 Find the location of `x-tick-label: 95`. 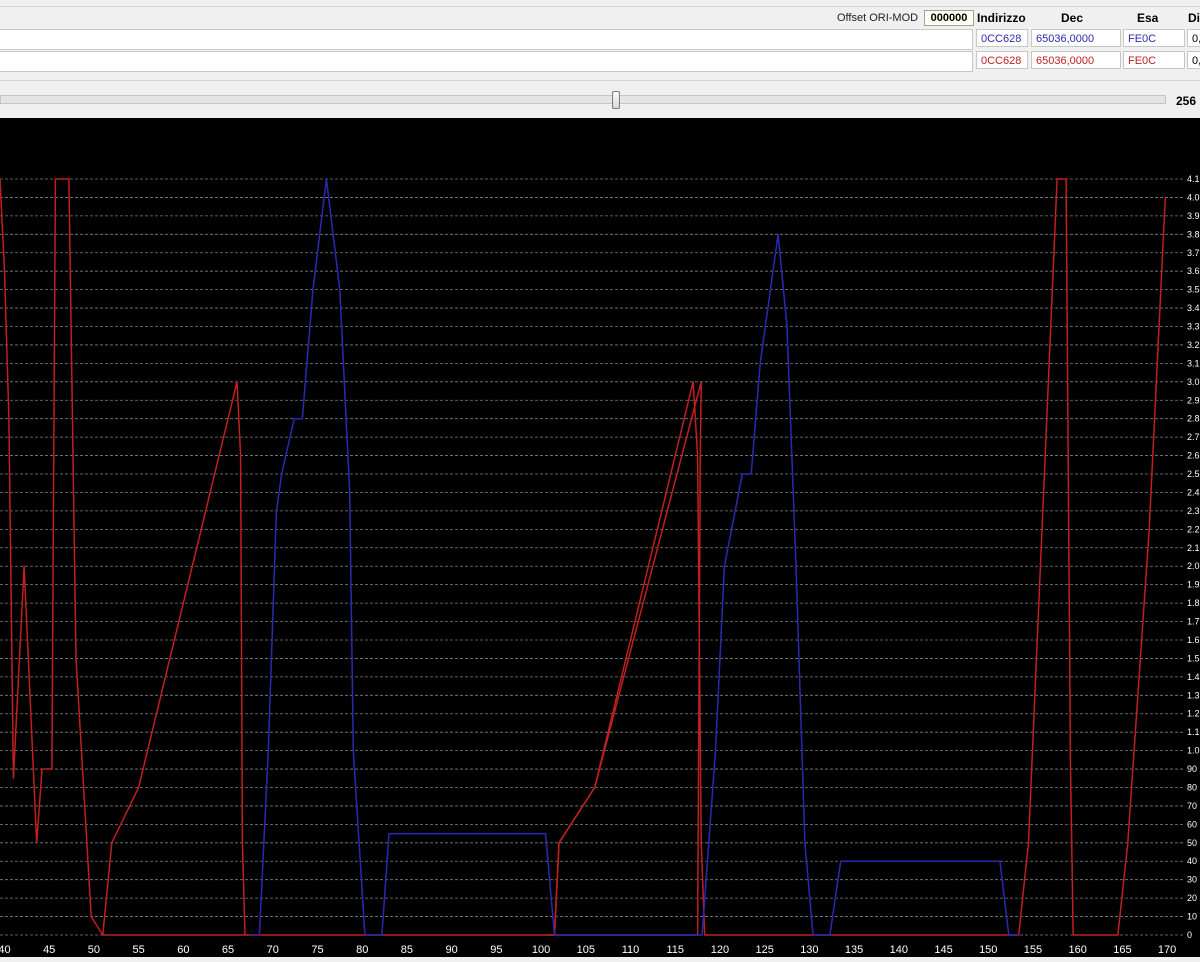

x-tick-label: 95 is located at coordinates (496, 950).